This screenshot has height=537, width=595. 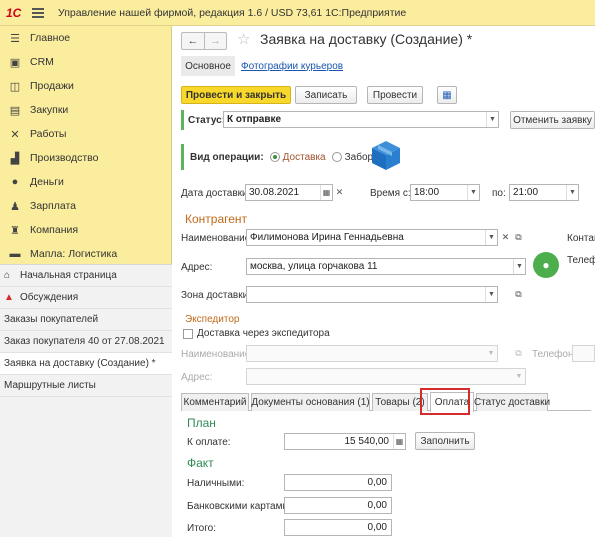 What do you see at coordinates (86, 298) in the screenshot?
I see `open-window-discussions: ▲ Обсуждения` at bounding box center [86, 298].